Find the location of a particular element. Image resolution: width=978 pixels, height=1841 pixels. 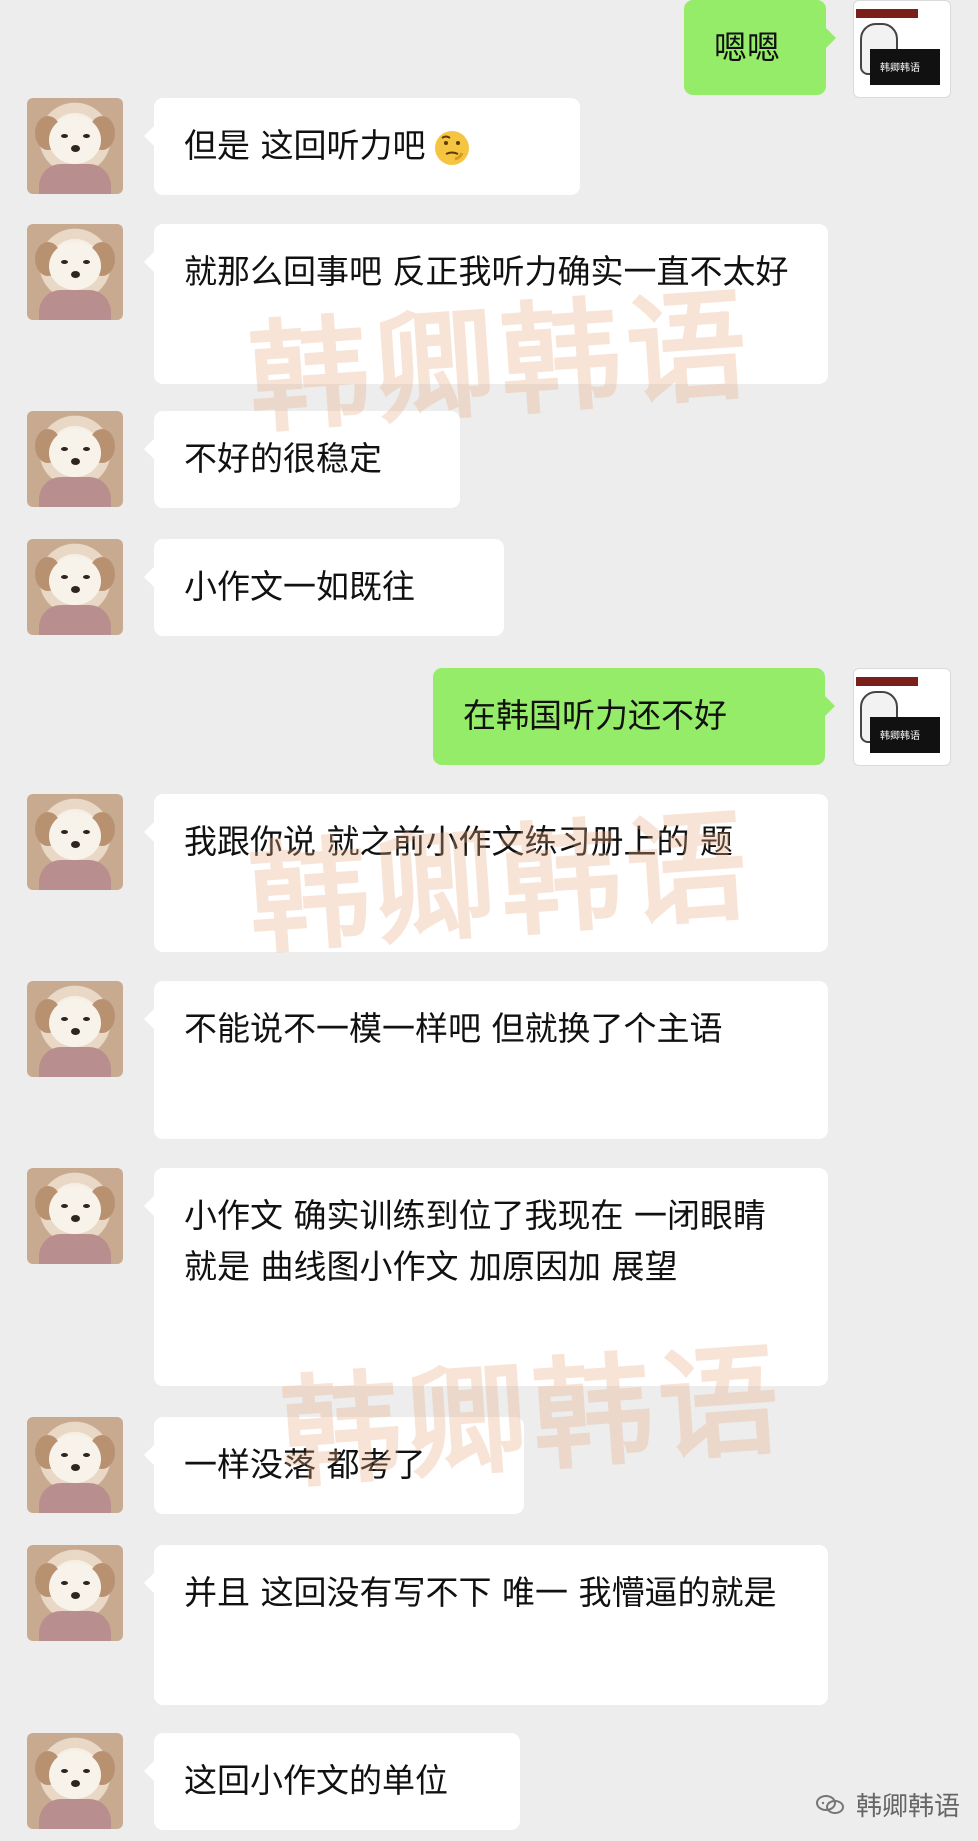

message-text: 不能说不一模一样吧 但就换了个主语 is located at coordinates (453, 1028).